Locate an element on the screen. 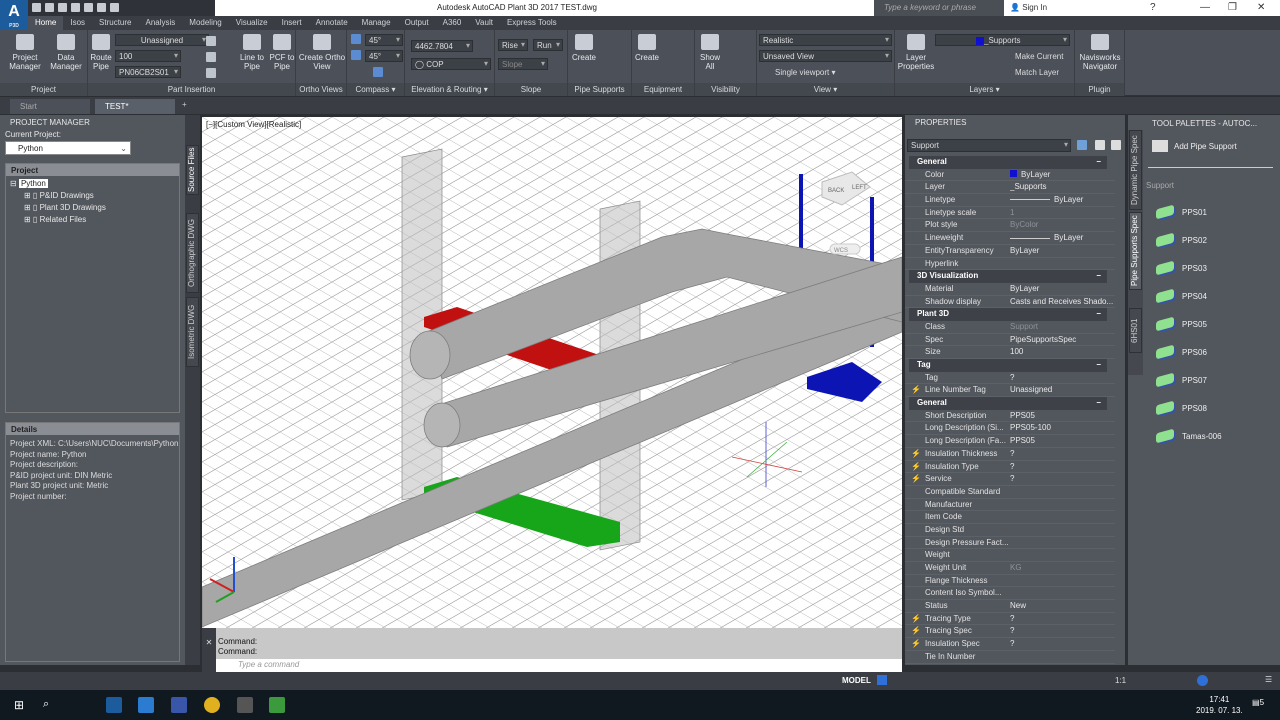 The height and width of the screenshot is (720, 1280). property-row: Status New is located at coordinates (1010, 606).